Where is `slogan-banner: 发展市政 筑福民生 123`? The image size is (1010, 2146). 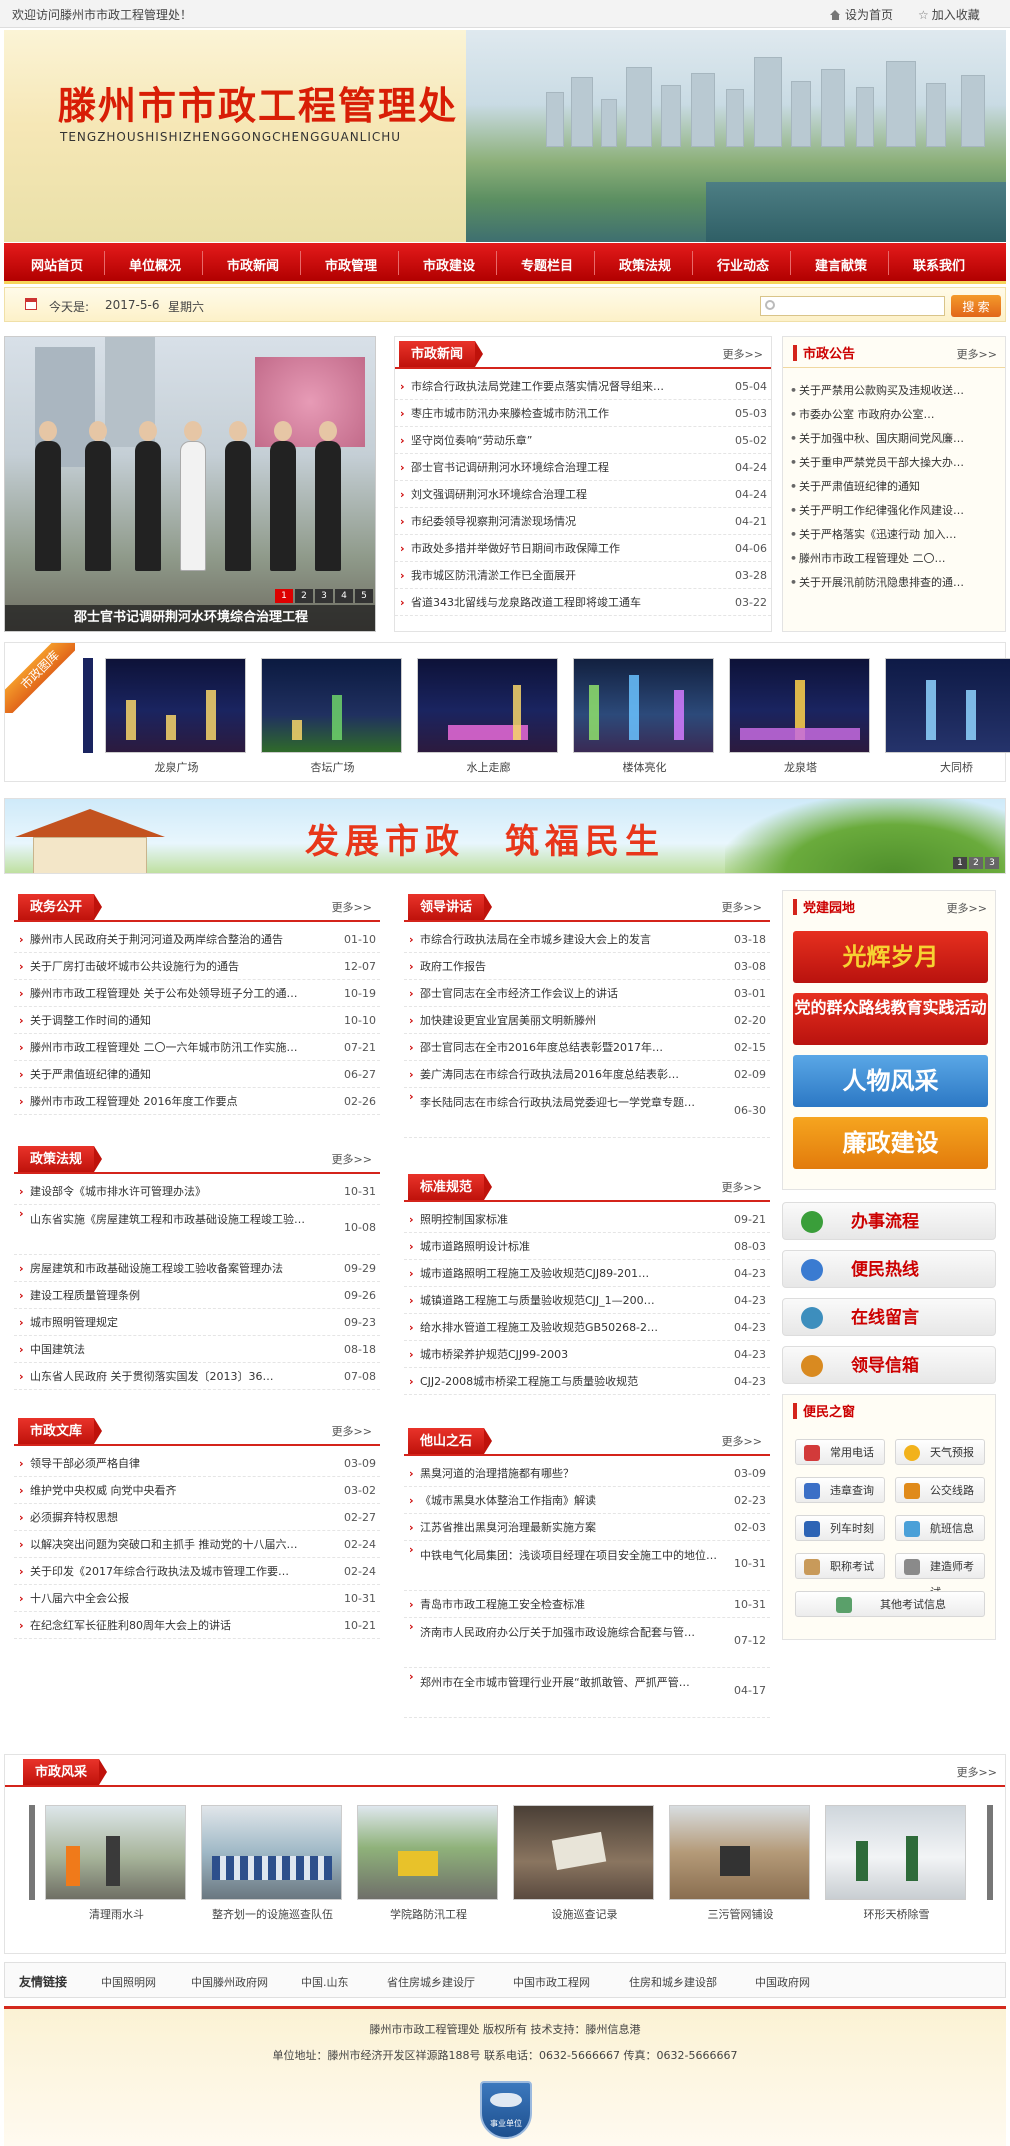 slogan-banner: 发展市政 筑福民生 123 is located at coordinates (505, 836).